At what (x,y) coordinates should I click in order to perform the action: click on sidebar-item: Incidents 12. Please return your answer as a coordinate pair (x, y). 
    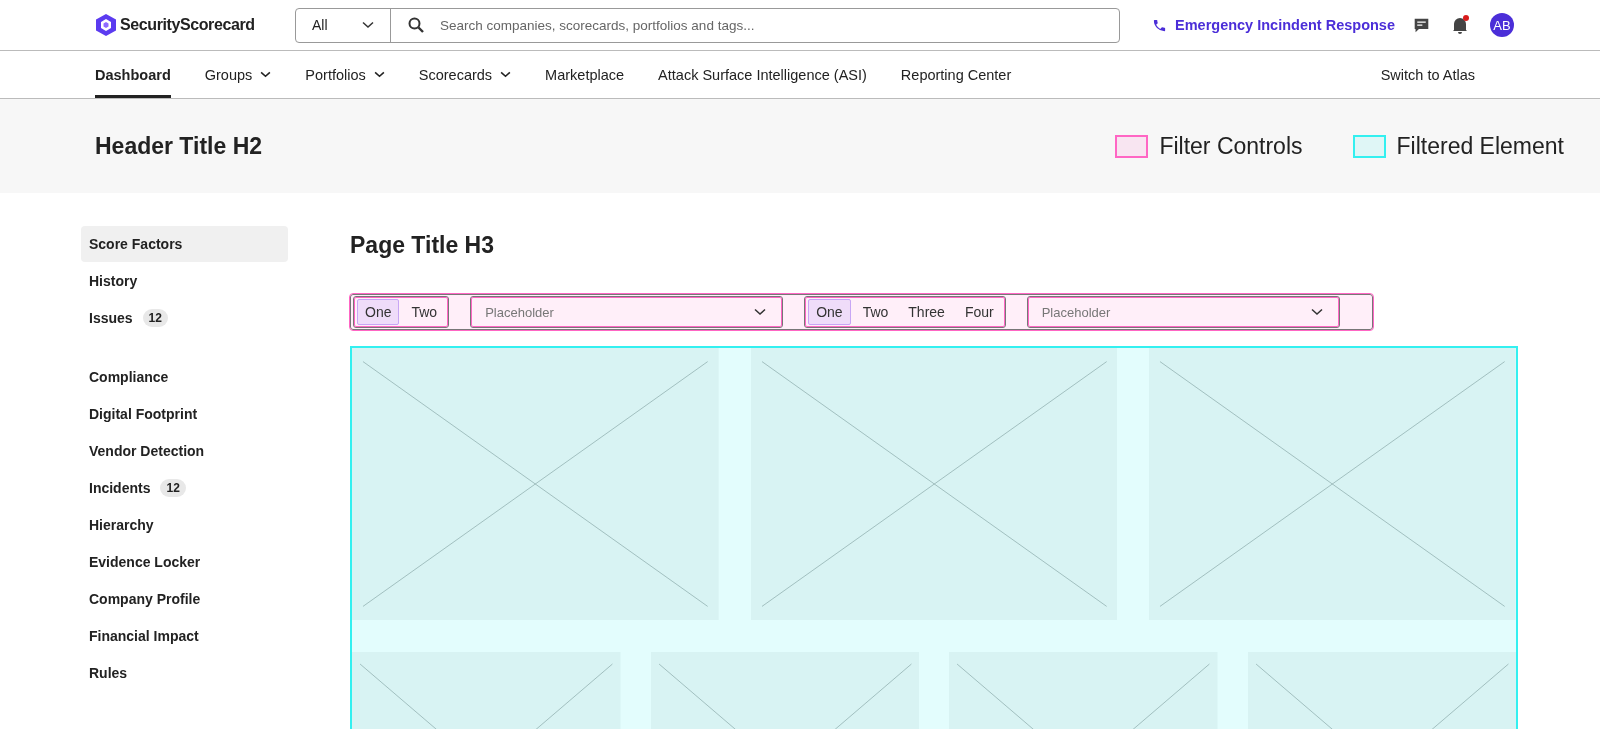
    Looking at the image, I should click on (184, 488).